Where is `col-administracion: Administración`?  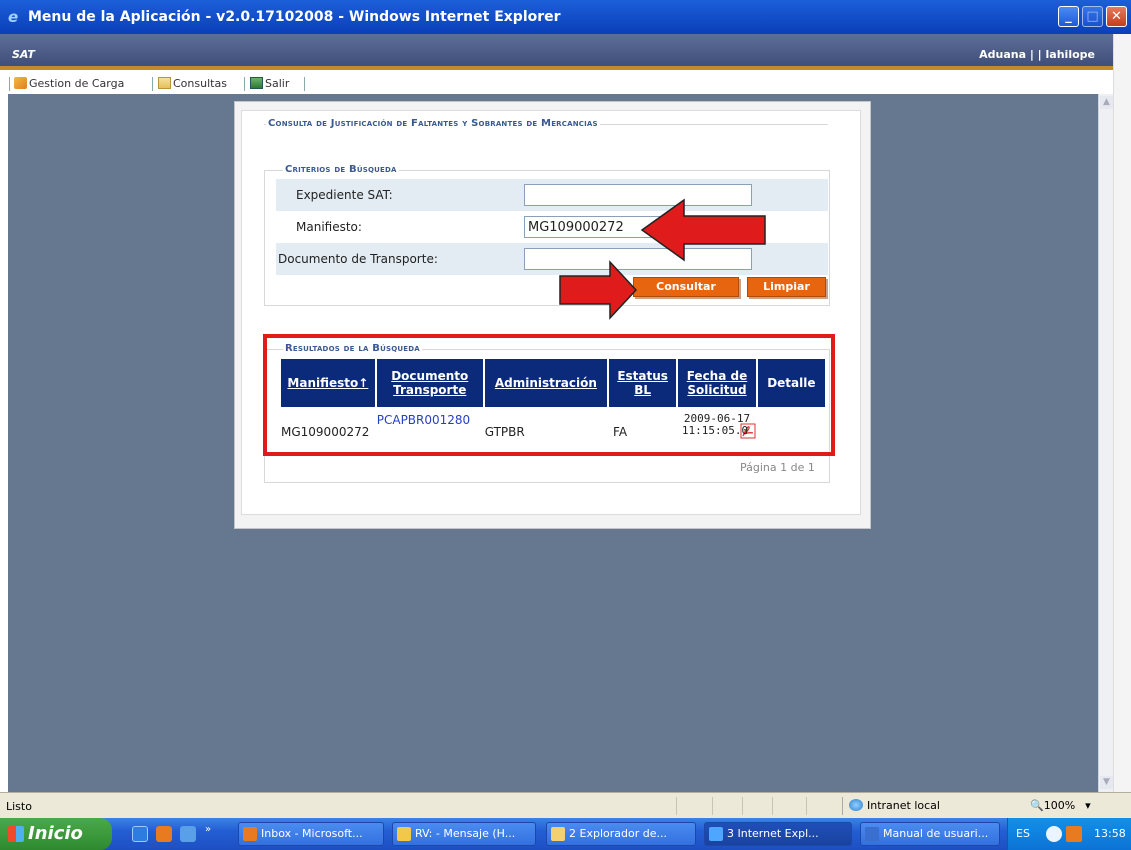 col-administracion: Administración is located at coordinates (546, 383).